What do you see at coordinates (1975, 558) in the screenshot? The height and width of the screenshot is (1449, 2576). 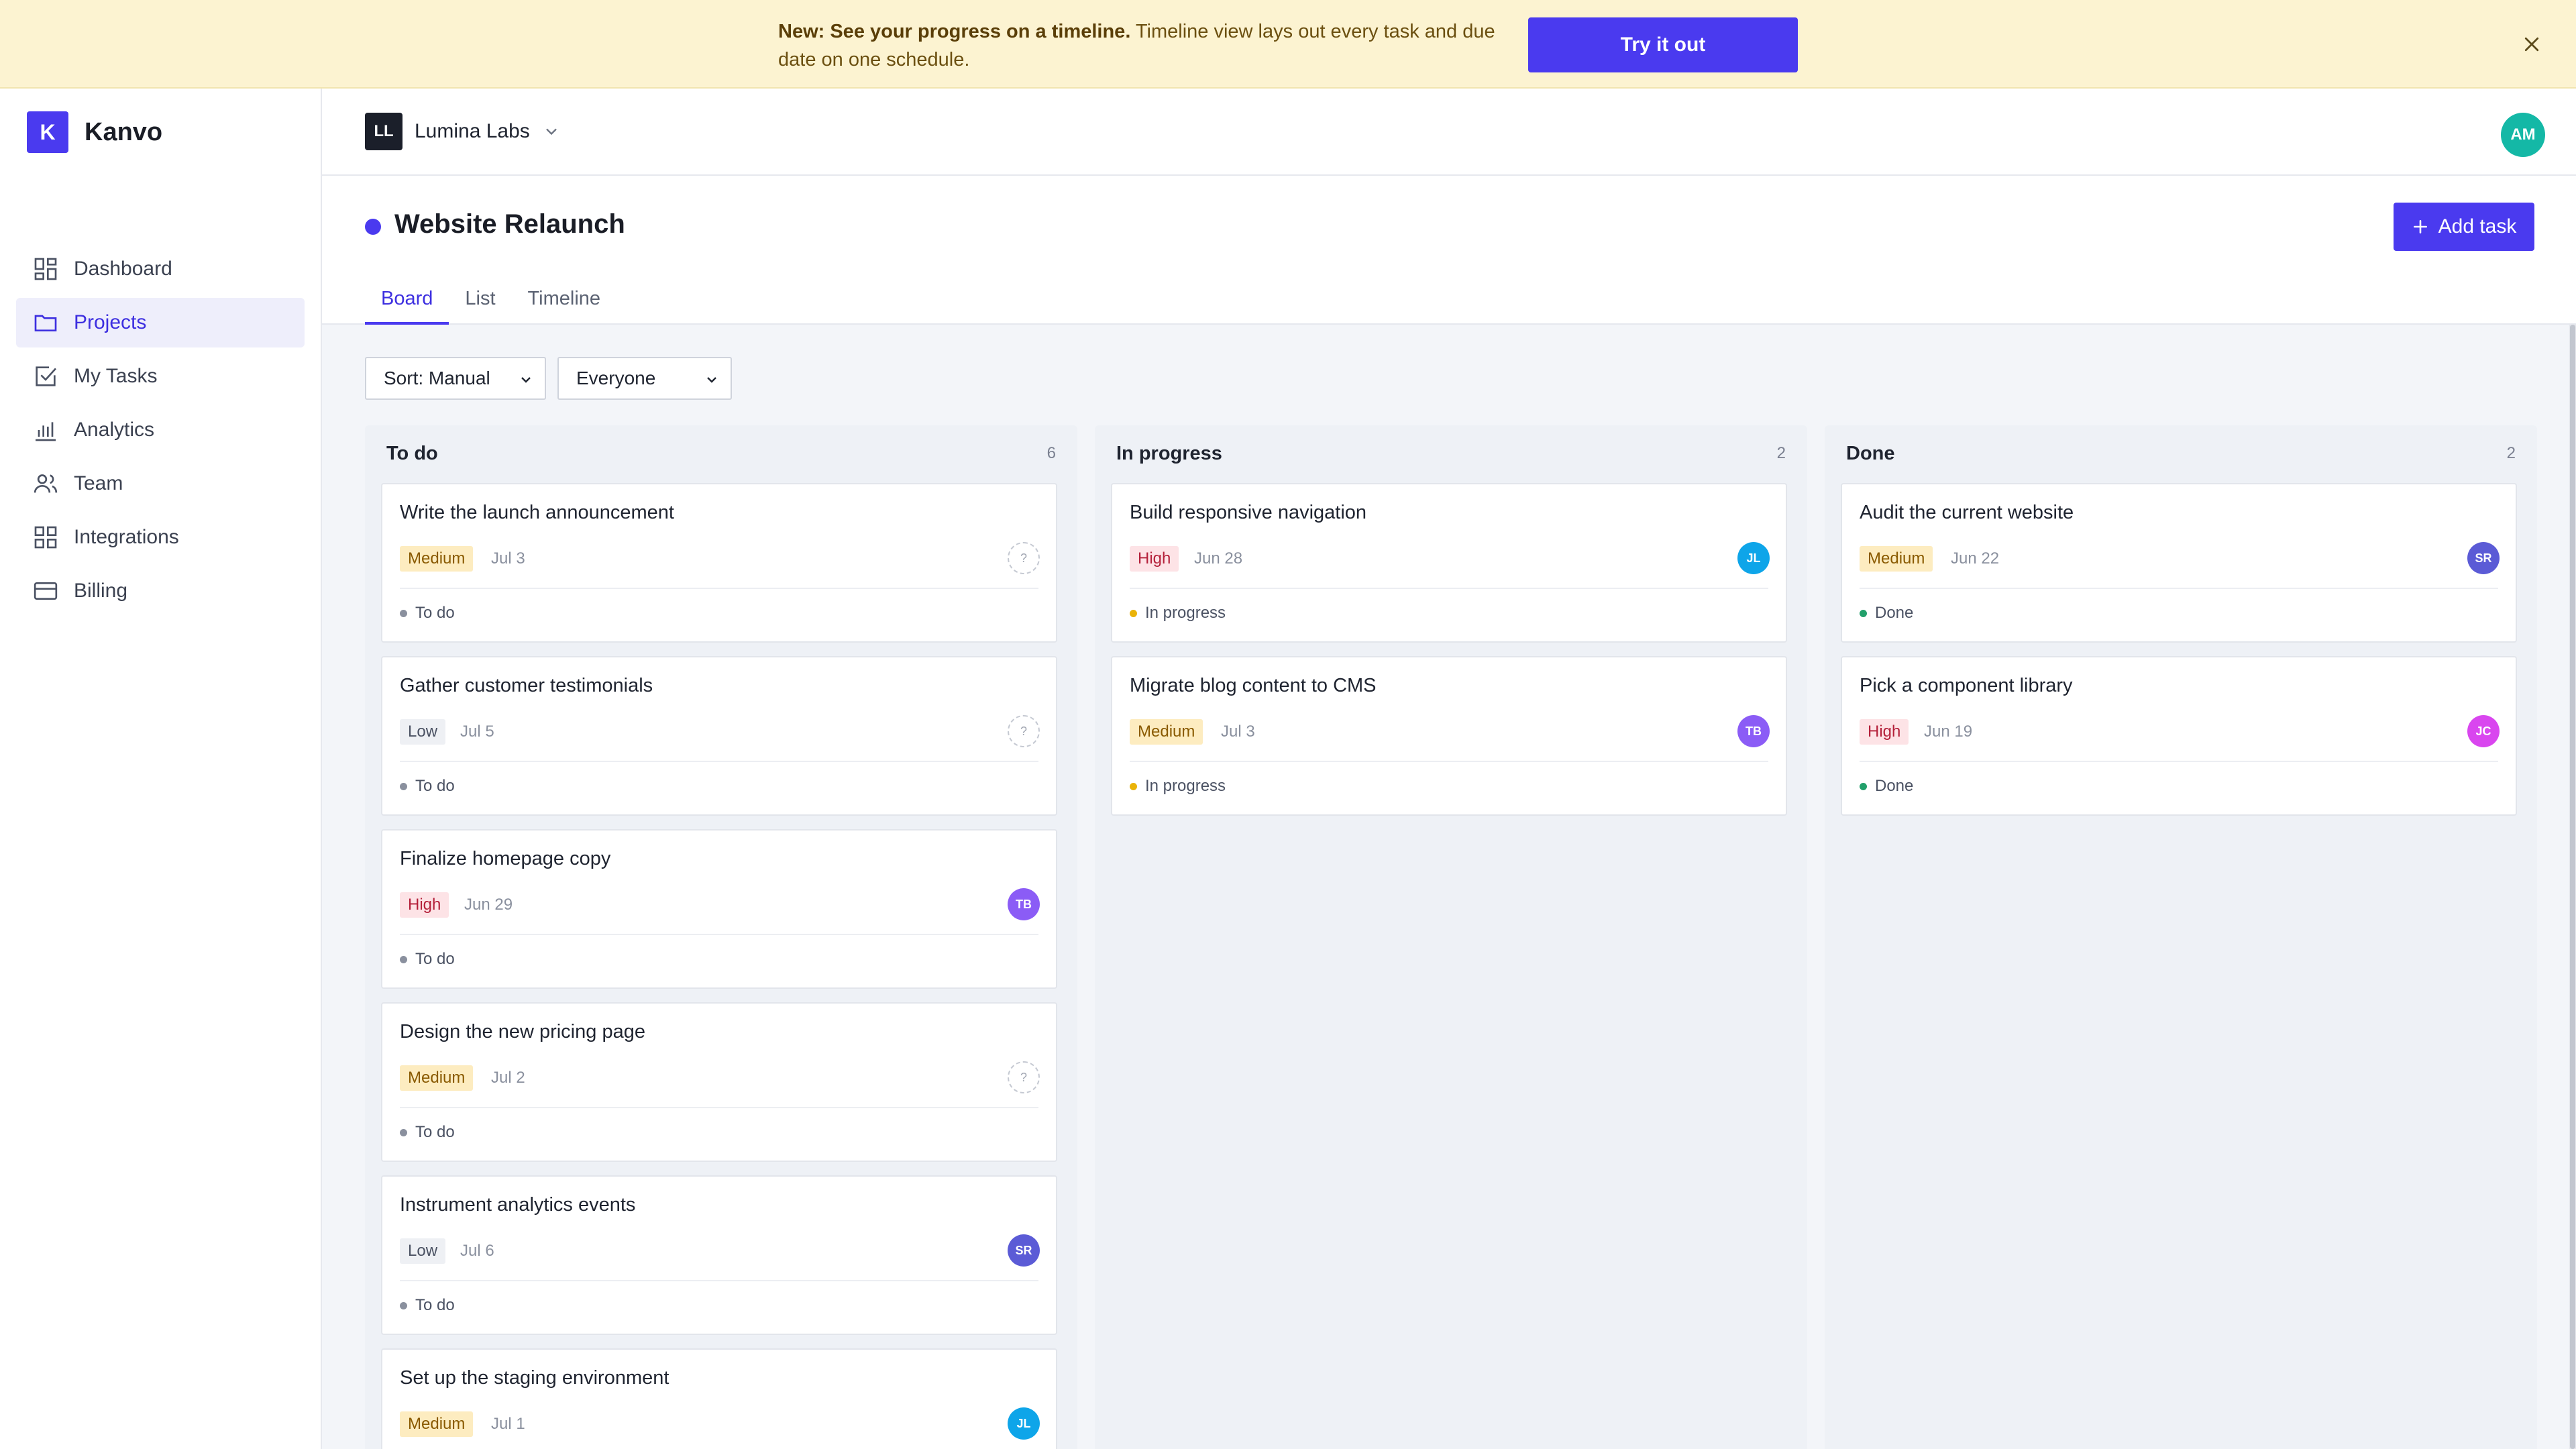 I see `due-date: Jun 22` at bounding box center [1975, 558].